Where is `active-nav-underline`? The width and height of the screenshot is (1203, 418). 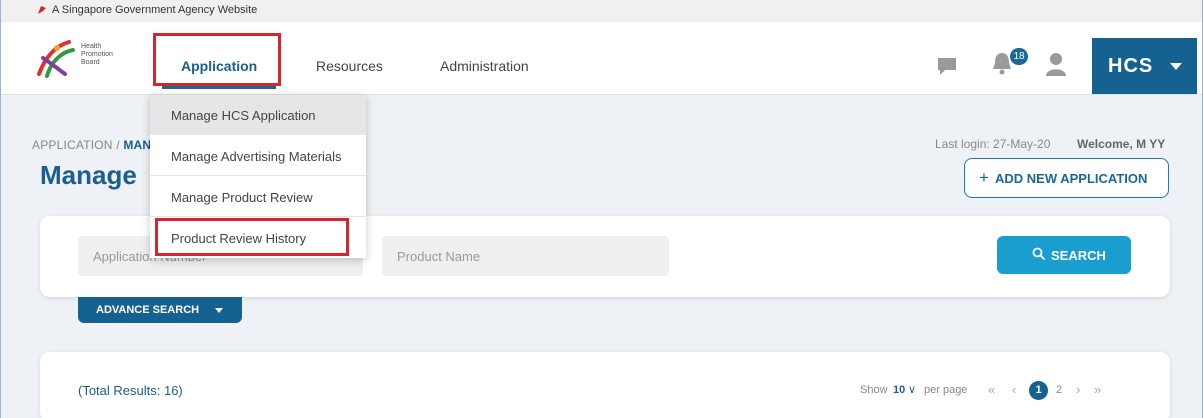
active-nav-underline is located at coordinates (219, 87).